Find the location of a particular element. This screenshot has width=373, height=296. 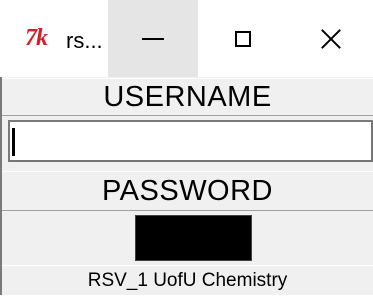

maximize-icon is located at coordinates (243, 38).